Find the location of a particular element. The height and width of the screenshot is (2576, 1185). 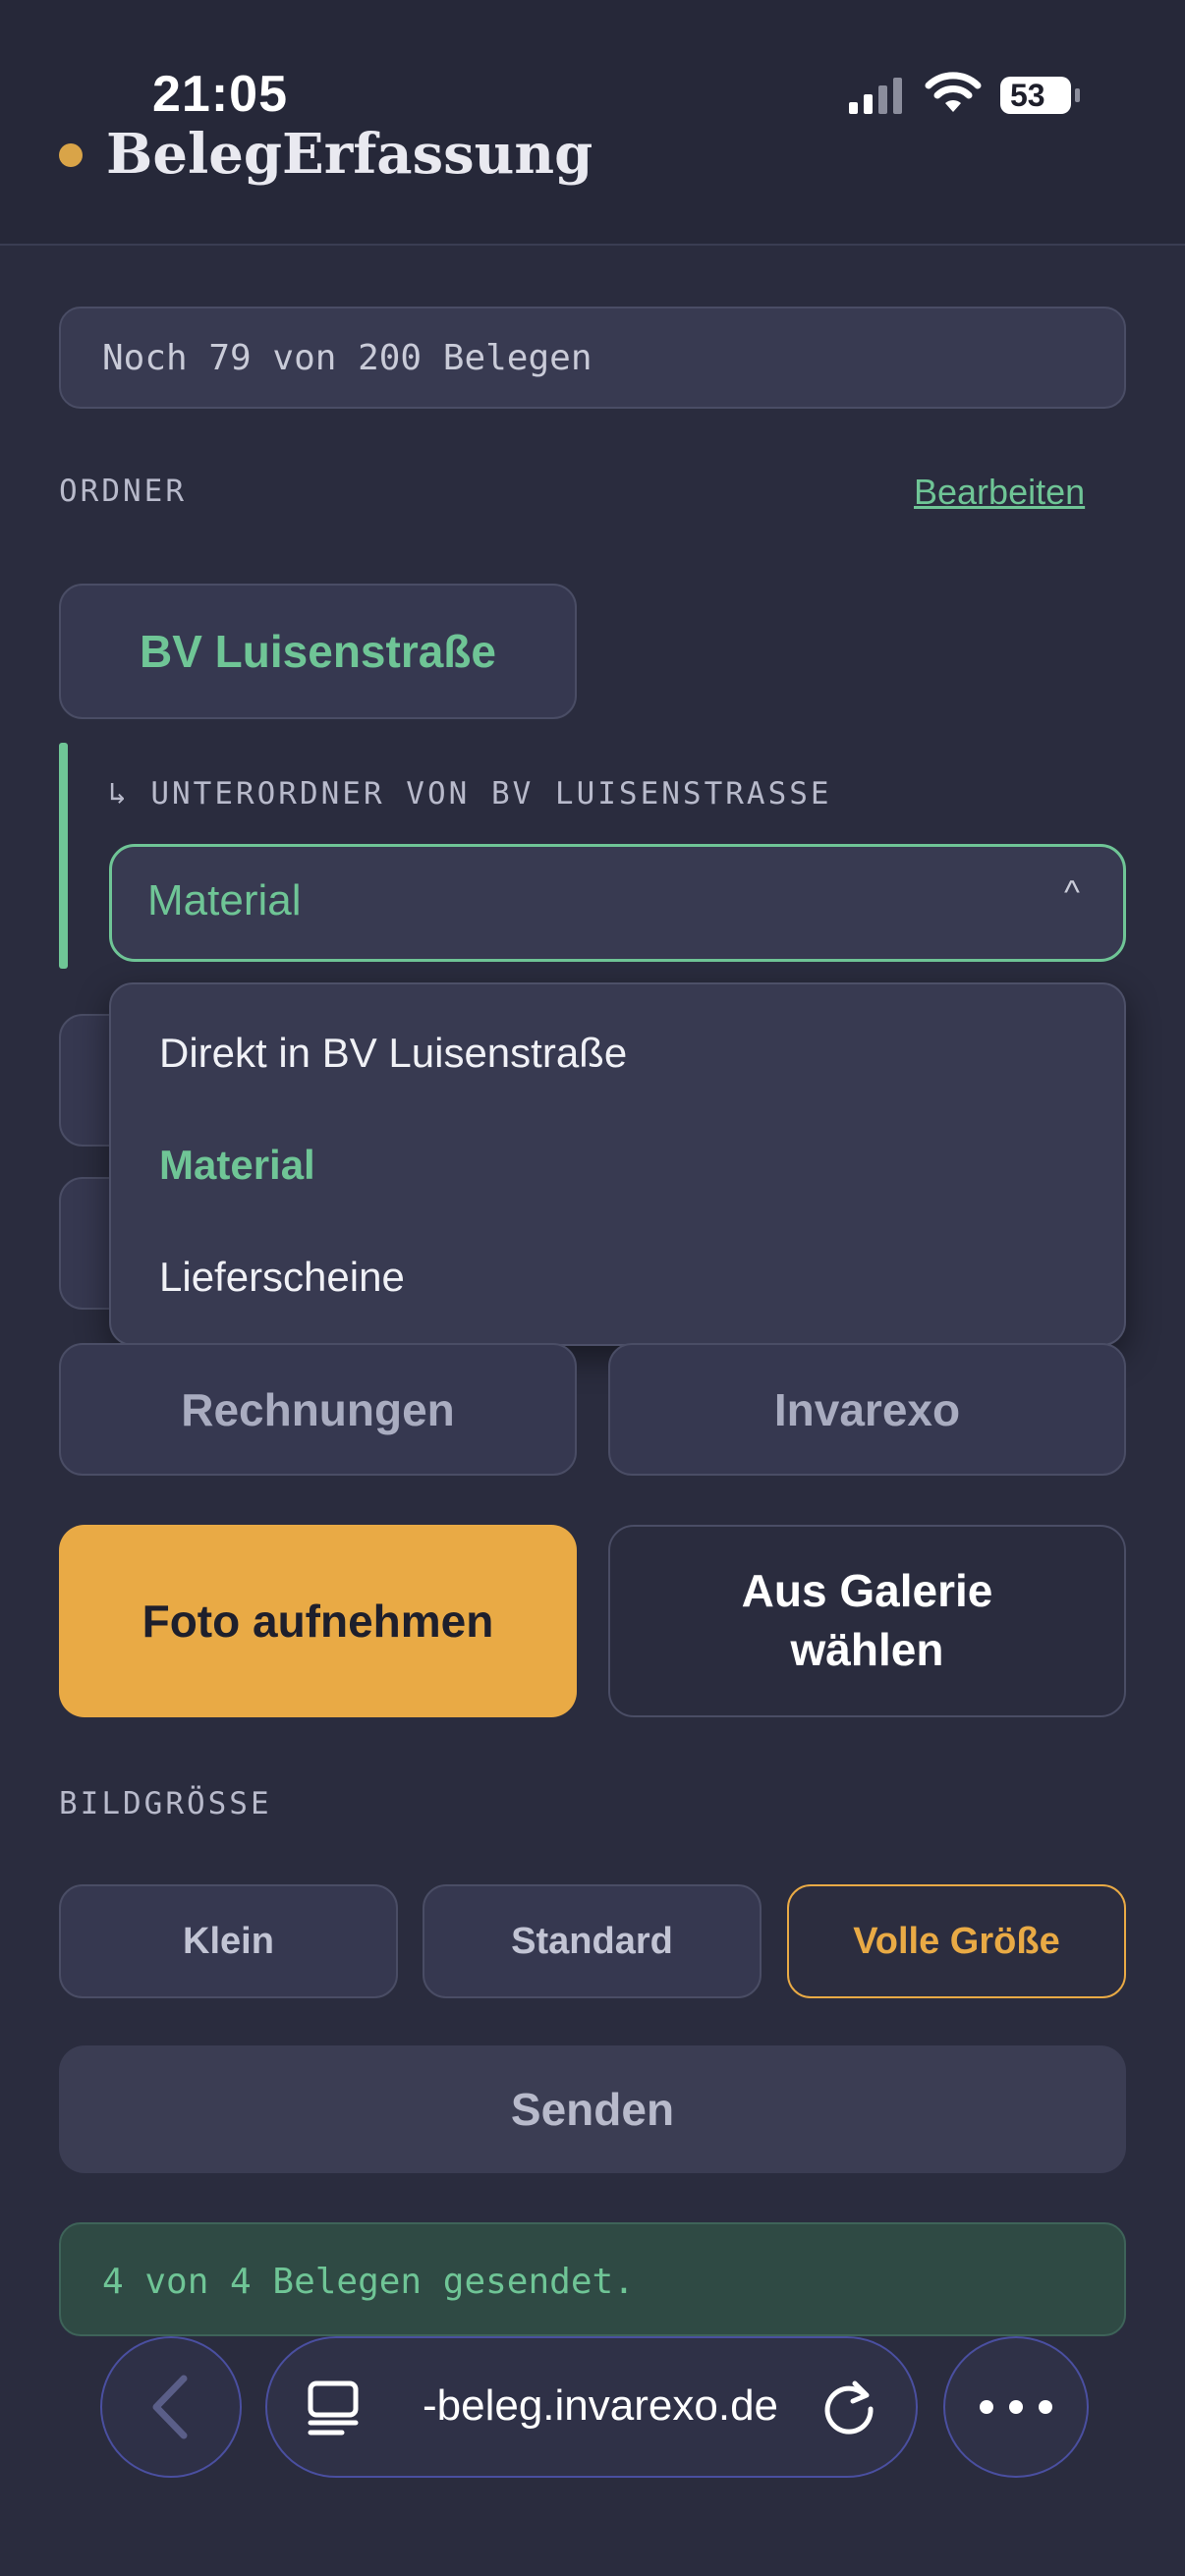

dropdown-option: Lieferscheine is located at coordinates (282, 1277).